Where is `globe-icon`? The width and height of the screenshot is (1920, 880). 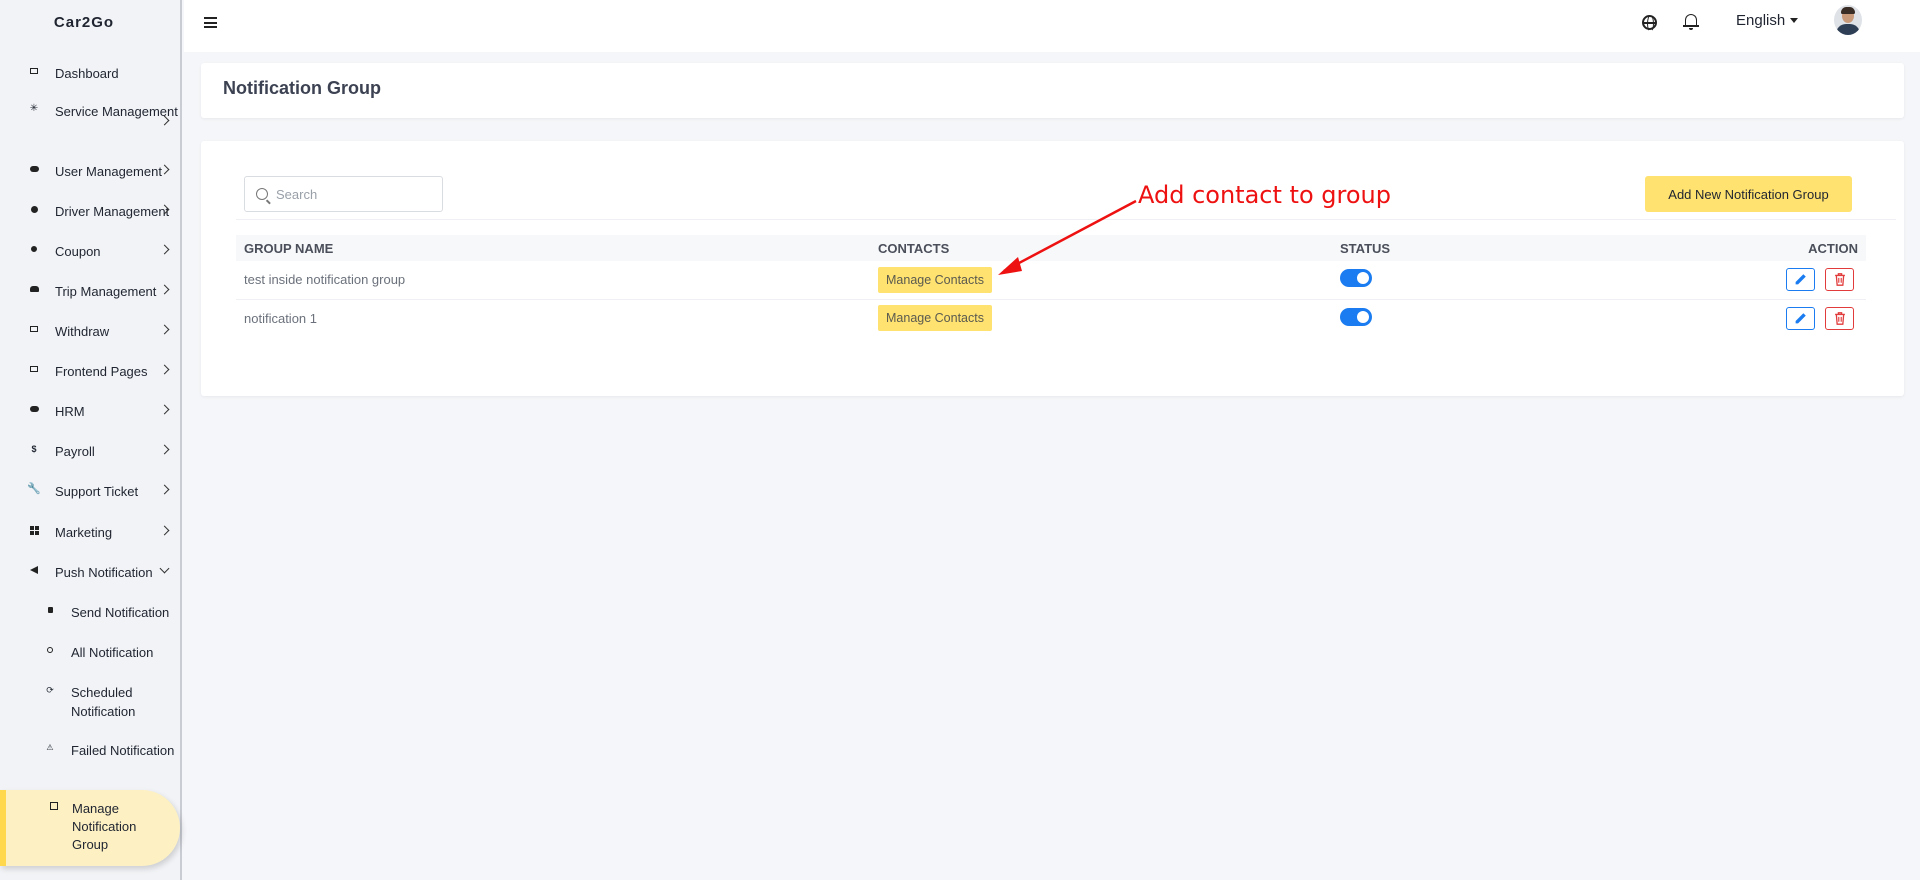 globe-icon is located at coordinates (1649, 23).